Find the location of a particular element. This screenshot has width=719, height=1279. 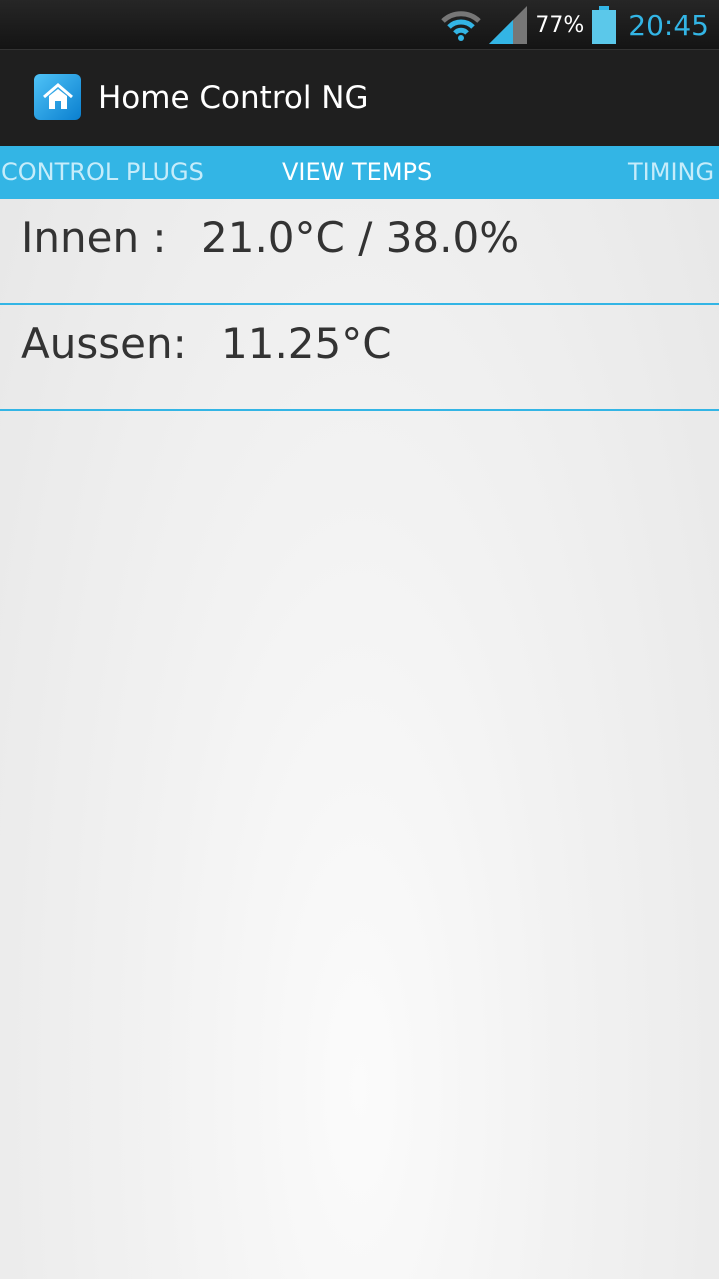

action-bar: Home Control NG is located at coordinates (359, 98).